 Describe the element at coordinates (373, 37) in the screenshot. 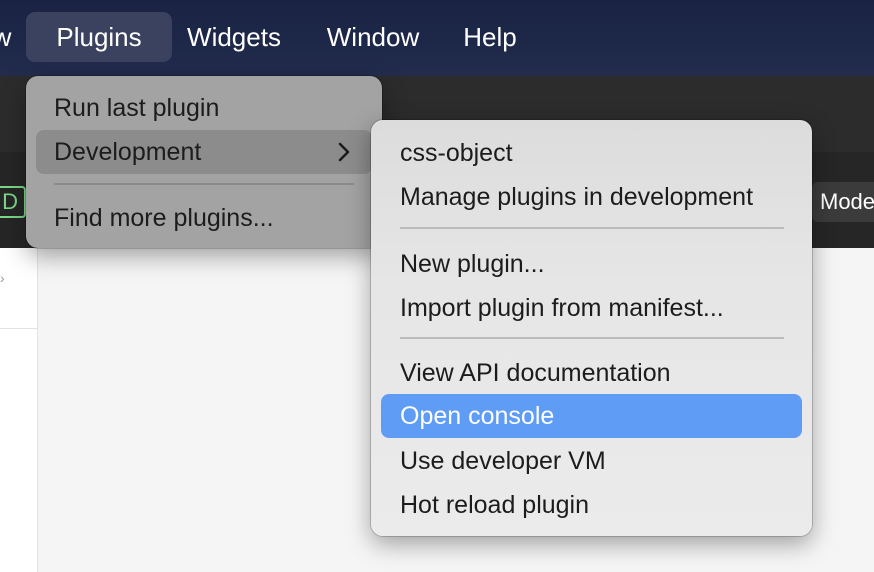

I see `menubar-item-window: Window` at that location.